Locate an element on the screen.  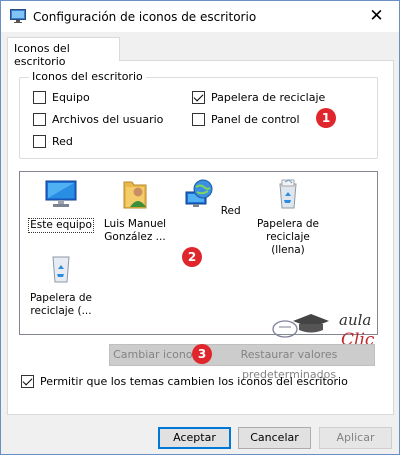
callout-badge-3: 3 is located at coordinates (202, 354).